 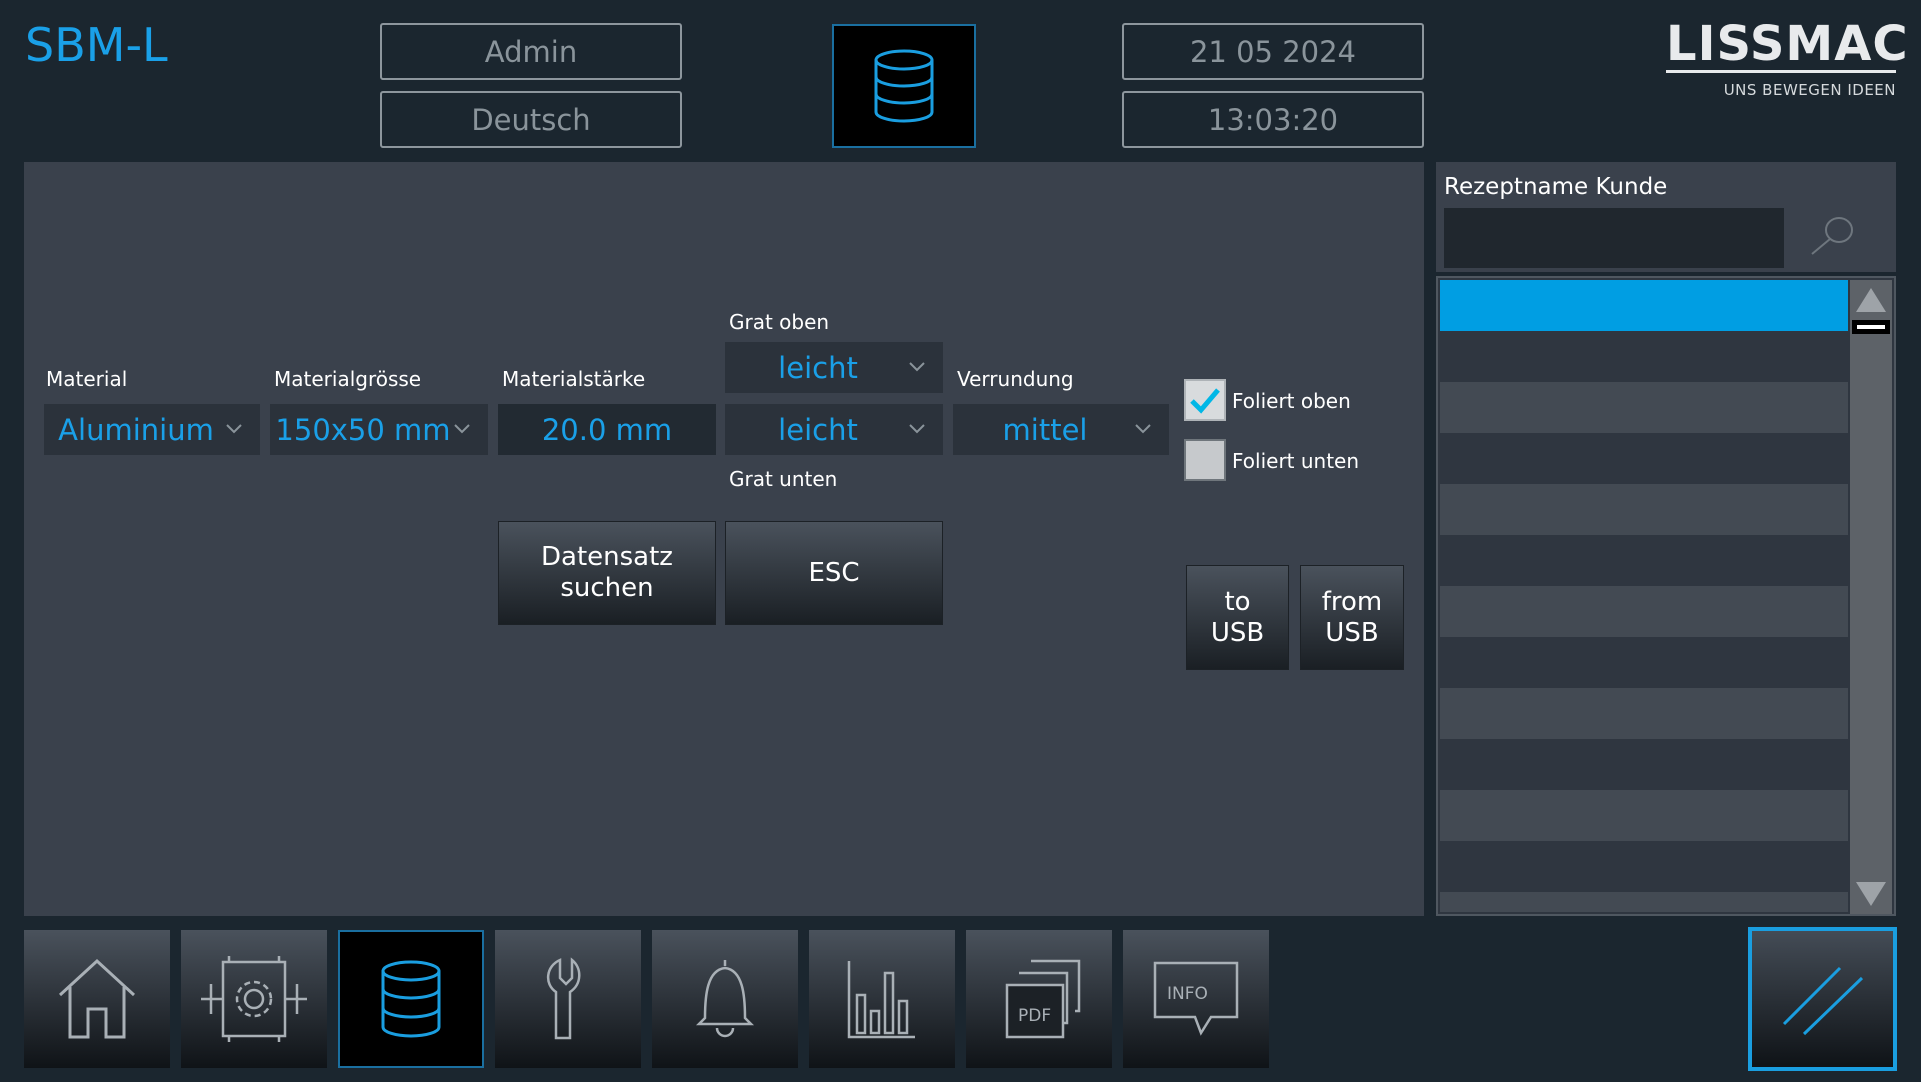 I want to click on burr-top-dropdown: leicht, so click(x=834, y=367).